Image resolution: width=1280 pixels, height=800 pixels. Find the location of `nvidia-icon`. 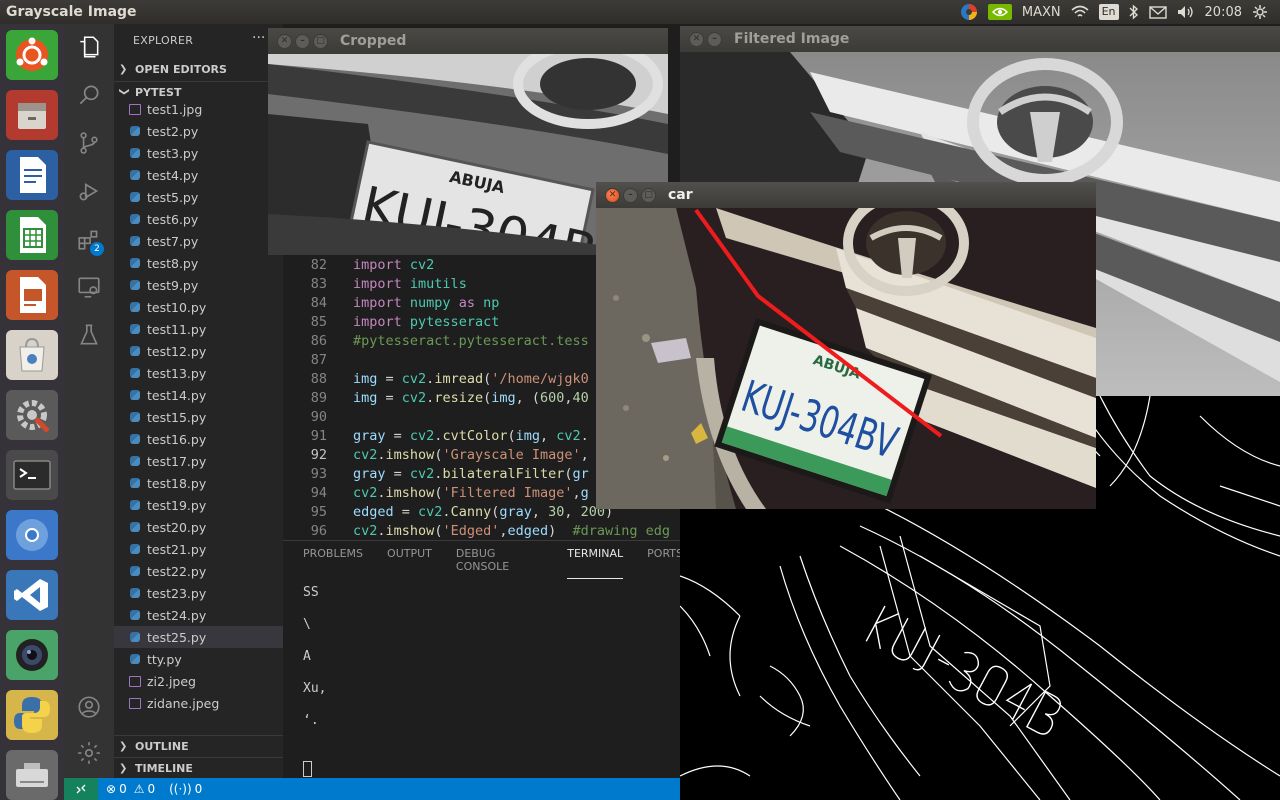

nvidia-icon is located at coordinates (999, 12).